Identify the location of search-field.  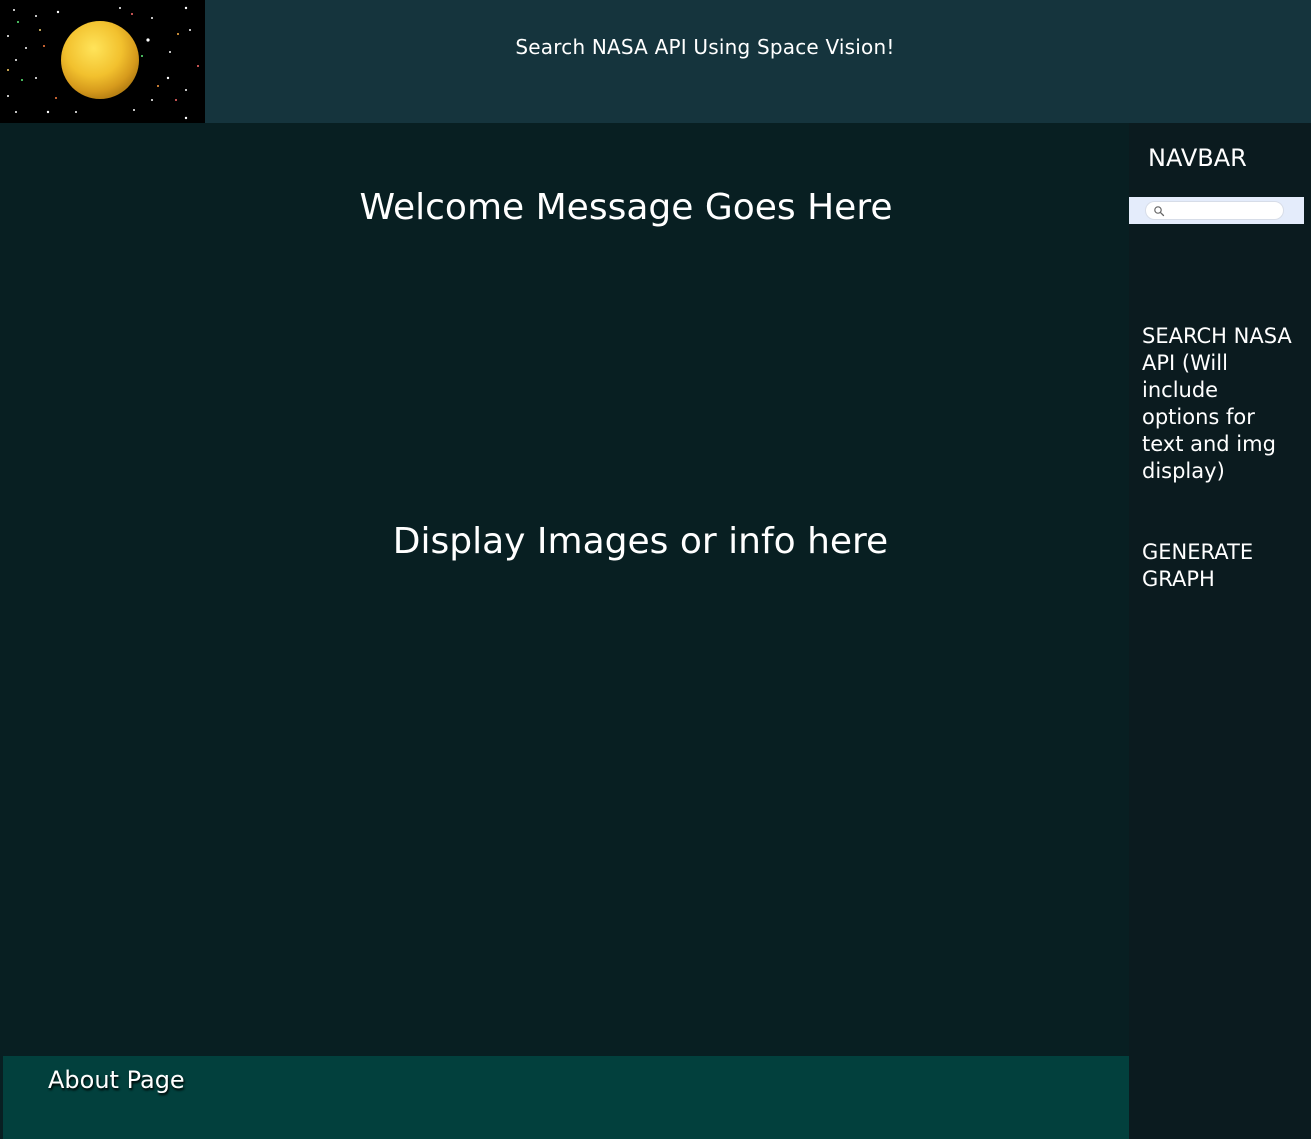
(1214, 210).